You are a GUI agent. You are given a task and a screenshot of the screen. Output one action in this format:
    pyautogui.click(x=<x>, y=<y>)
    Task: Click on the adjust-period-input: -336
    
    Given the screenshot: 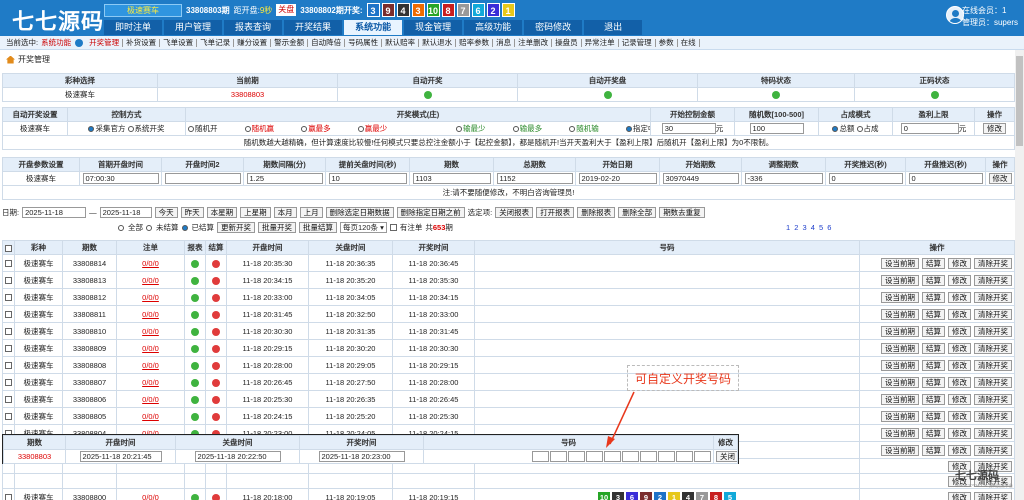 What is the action you would take?
    pyautogui.click(x=783, y=178)
    